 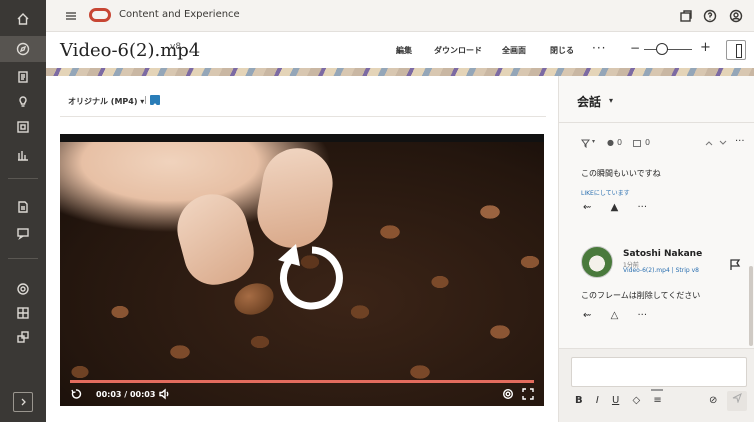 I want to click on zoom-out-button: −, so click(x=635, y=48).